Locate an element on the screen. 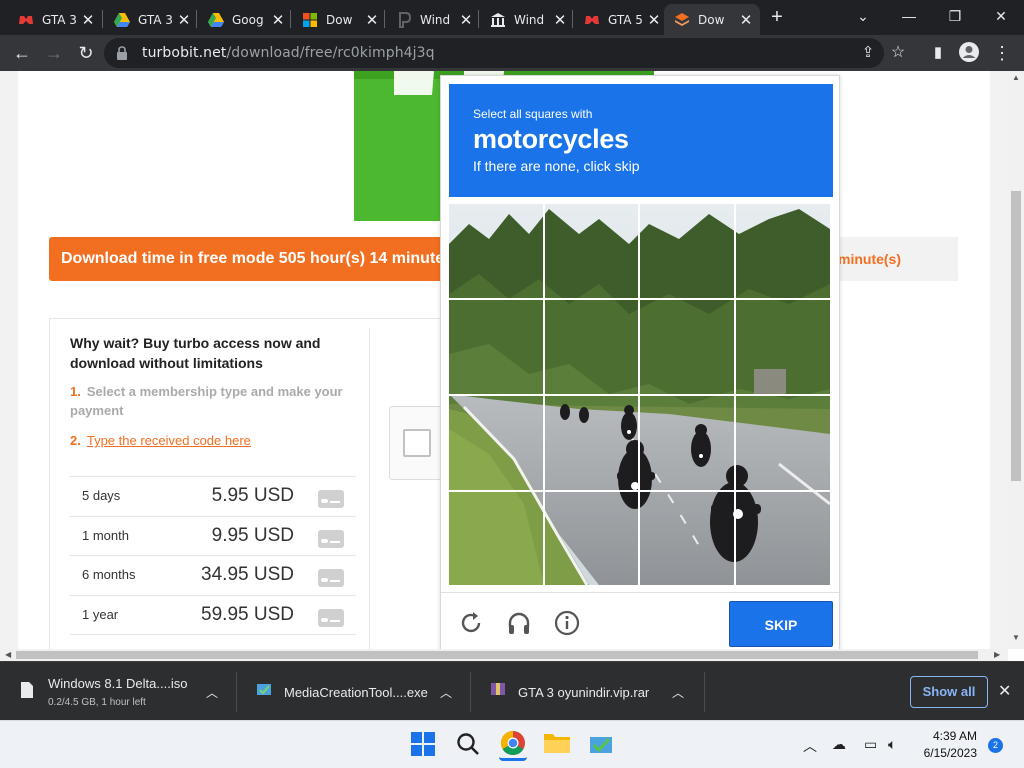 This screenshot has height=768, width=1024. address-bar: turbobit.net/download/free/rc0kimph4j3q is located at coordinates (494, 53).